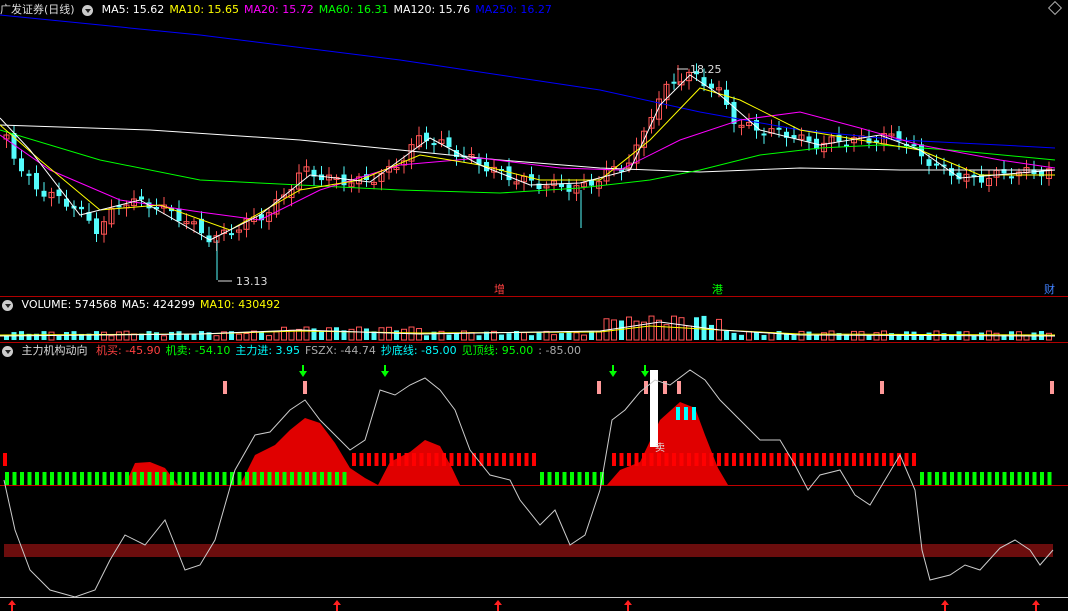  Describe the element at coordinates (717, 289) in the screenshot. I see `event-marker-gang: 港` at that location.